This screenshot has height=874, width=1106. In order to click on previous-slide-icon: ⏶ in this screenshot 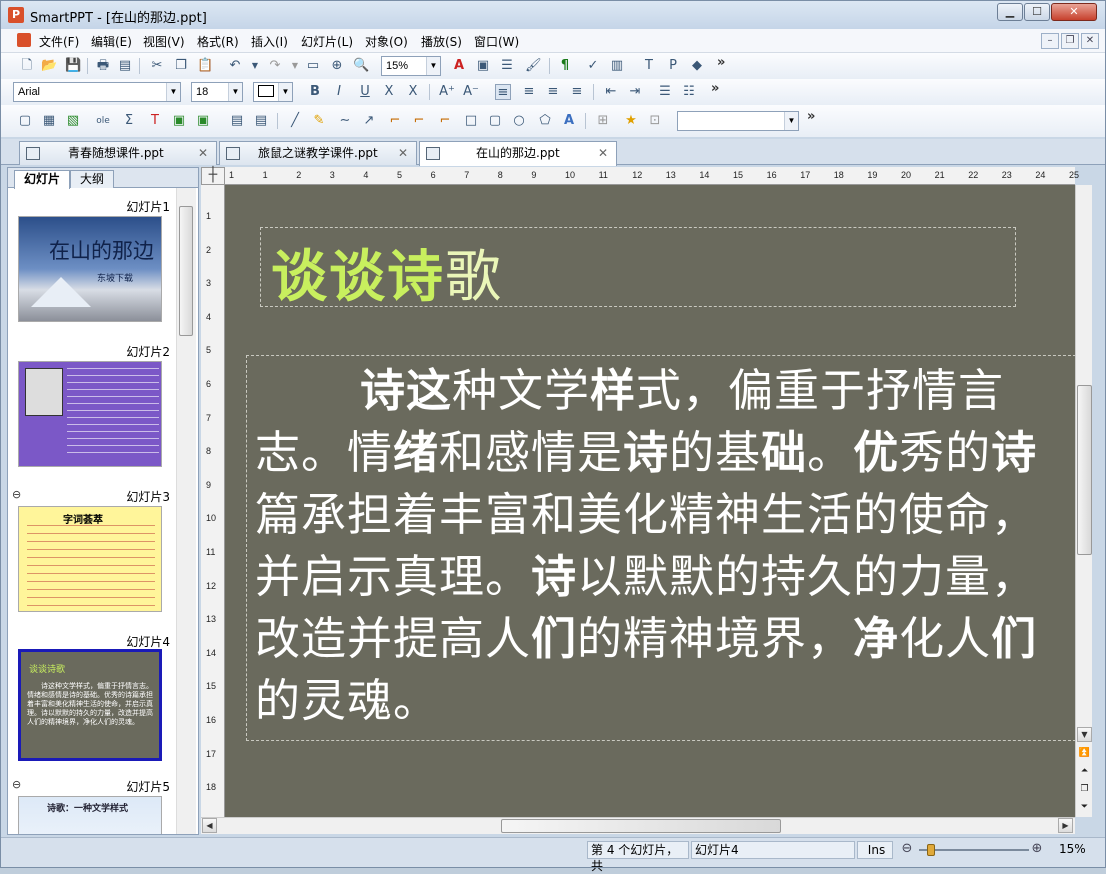, I will do `click(1084, 772)`.